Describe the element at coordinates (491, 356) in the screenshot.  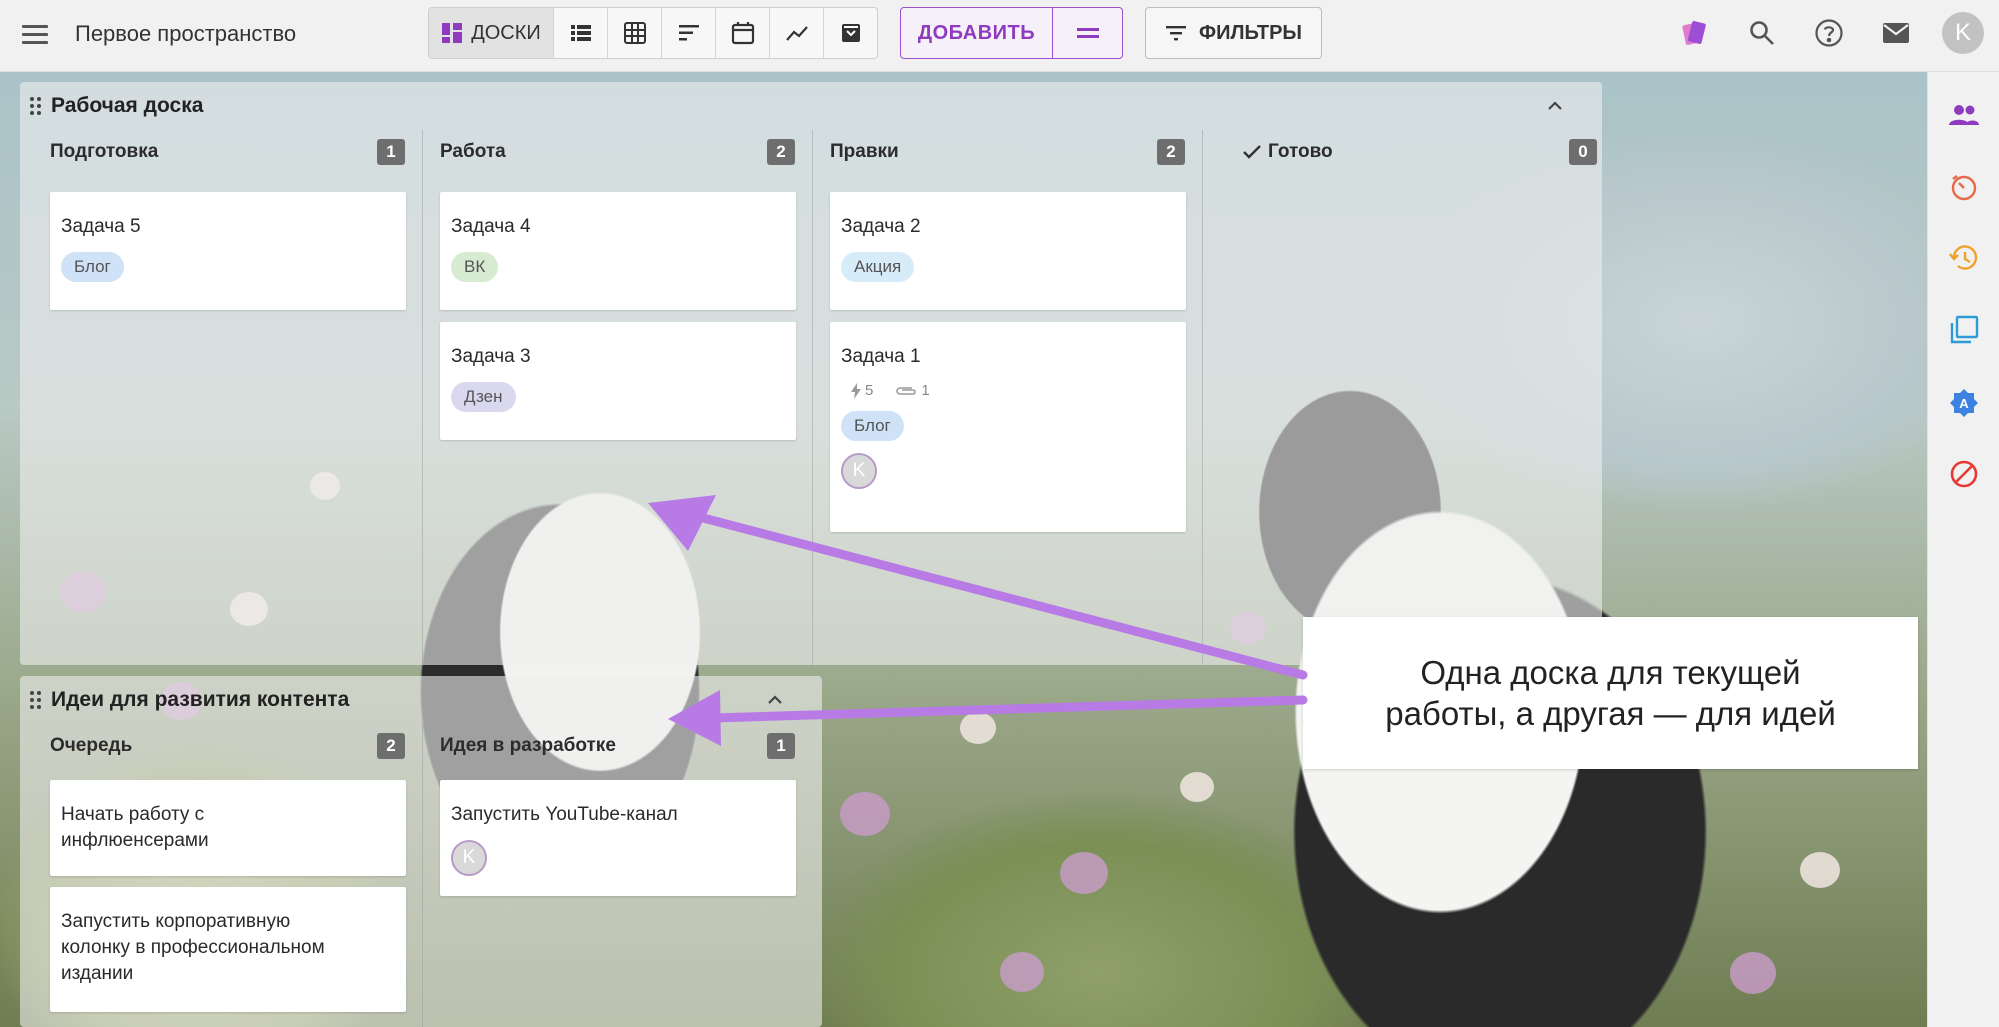
I see `card-title: Задача 3` at that location.